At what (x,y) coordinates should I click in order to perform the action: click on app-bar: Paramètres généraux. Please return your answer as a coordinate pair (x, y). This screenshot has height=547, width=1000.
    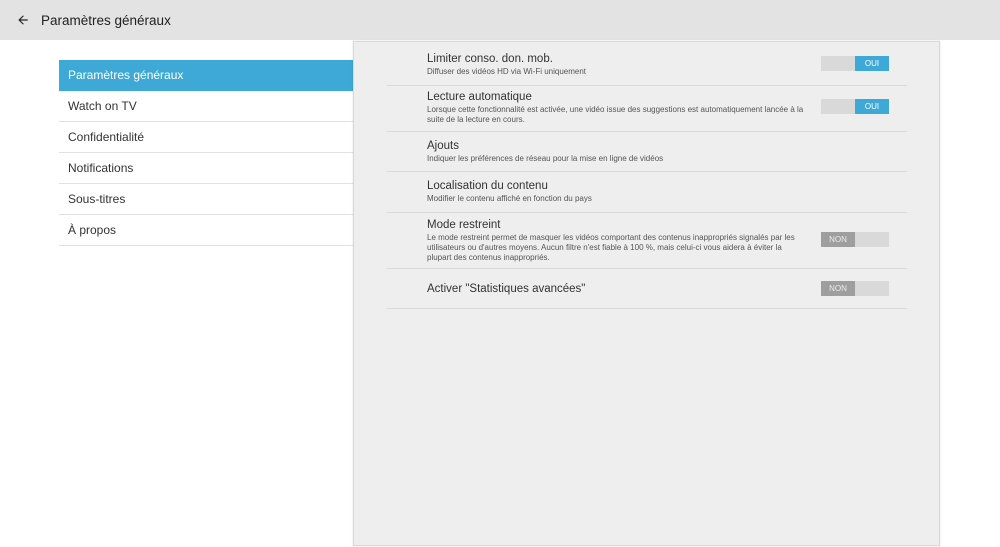
    Looking at the image, I should click on (500, 20).